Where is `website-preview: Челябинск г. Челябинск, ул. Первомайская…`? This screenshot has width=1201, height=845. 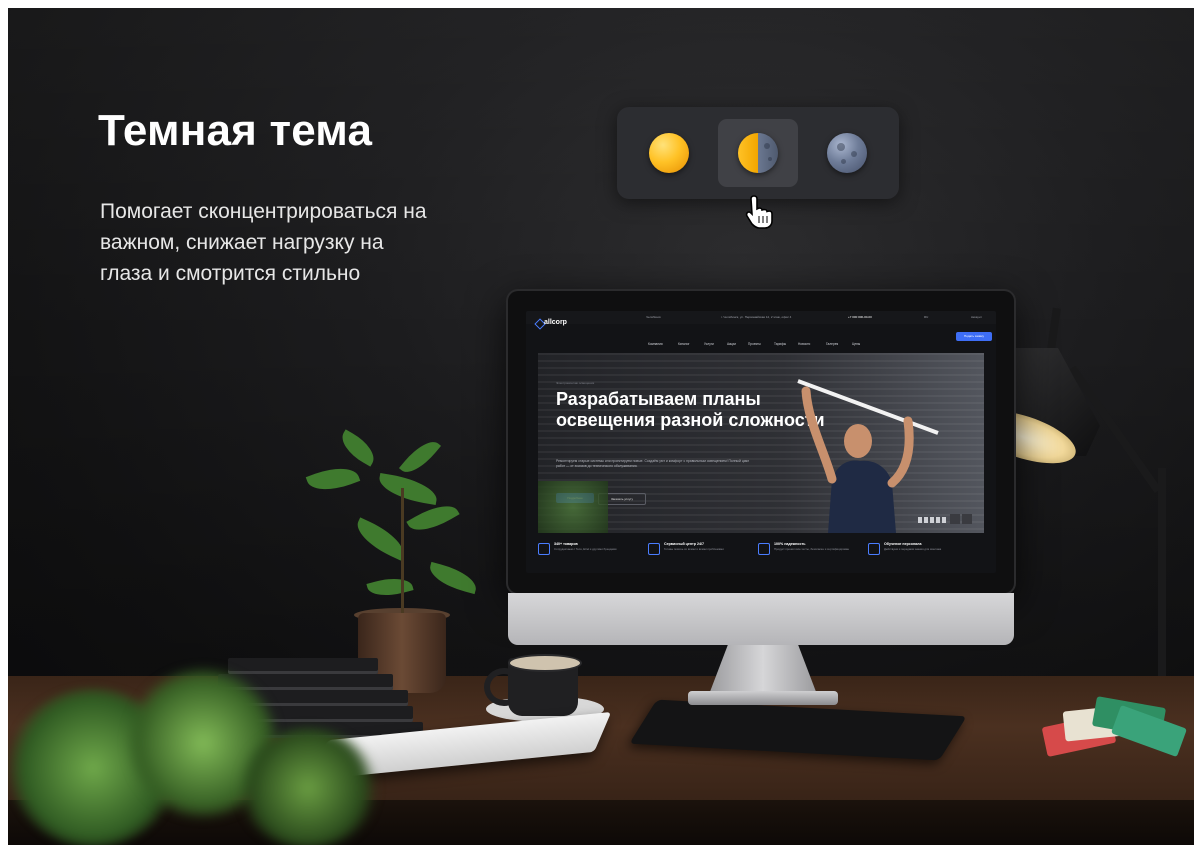
website-preview: Челябинск г. Челябинск, ул. Первомайская… is located at coordinates (761, 442).